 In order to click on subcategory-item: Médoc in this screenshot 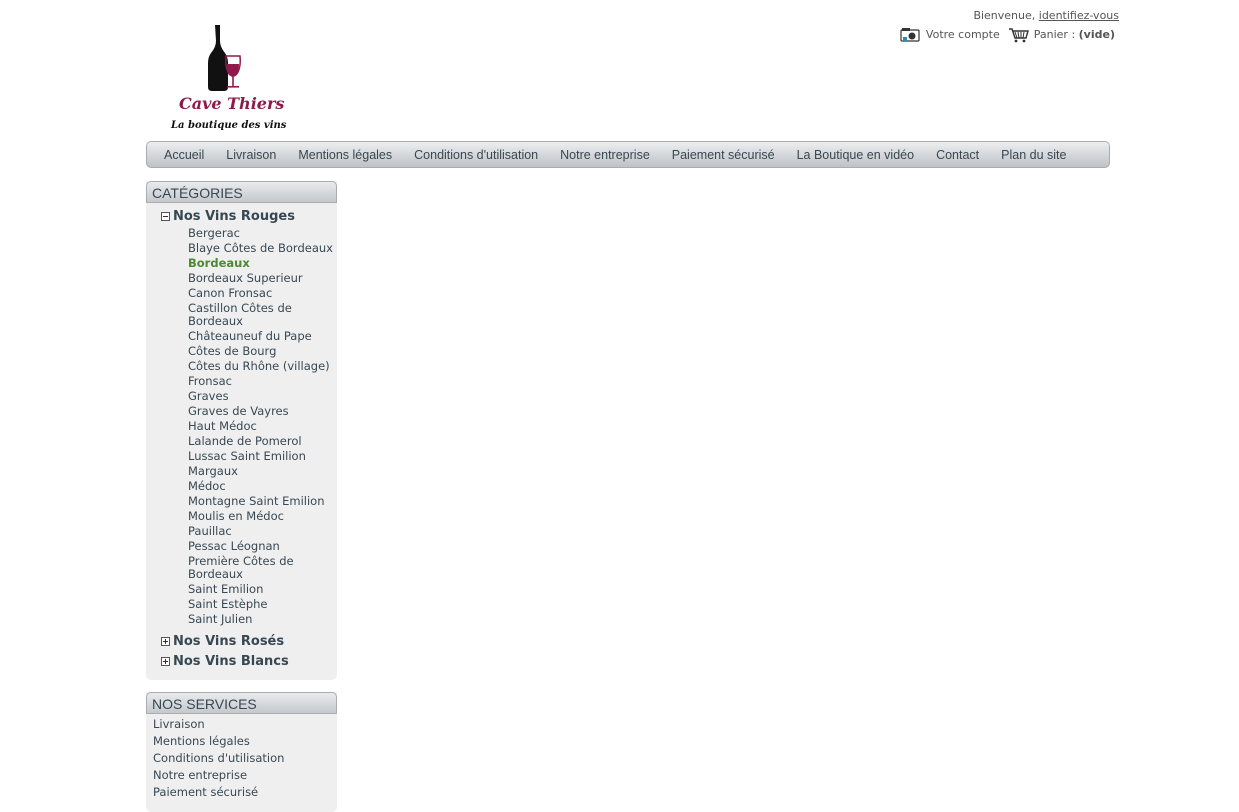, I will do `click(262, 486)`.